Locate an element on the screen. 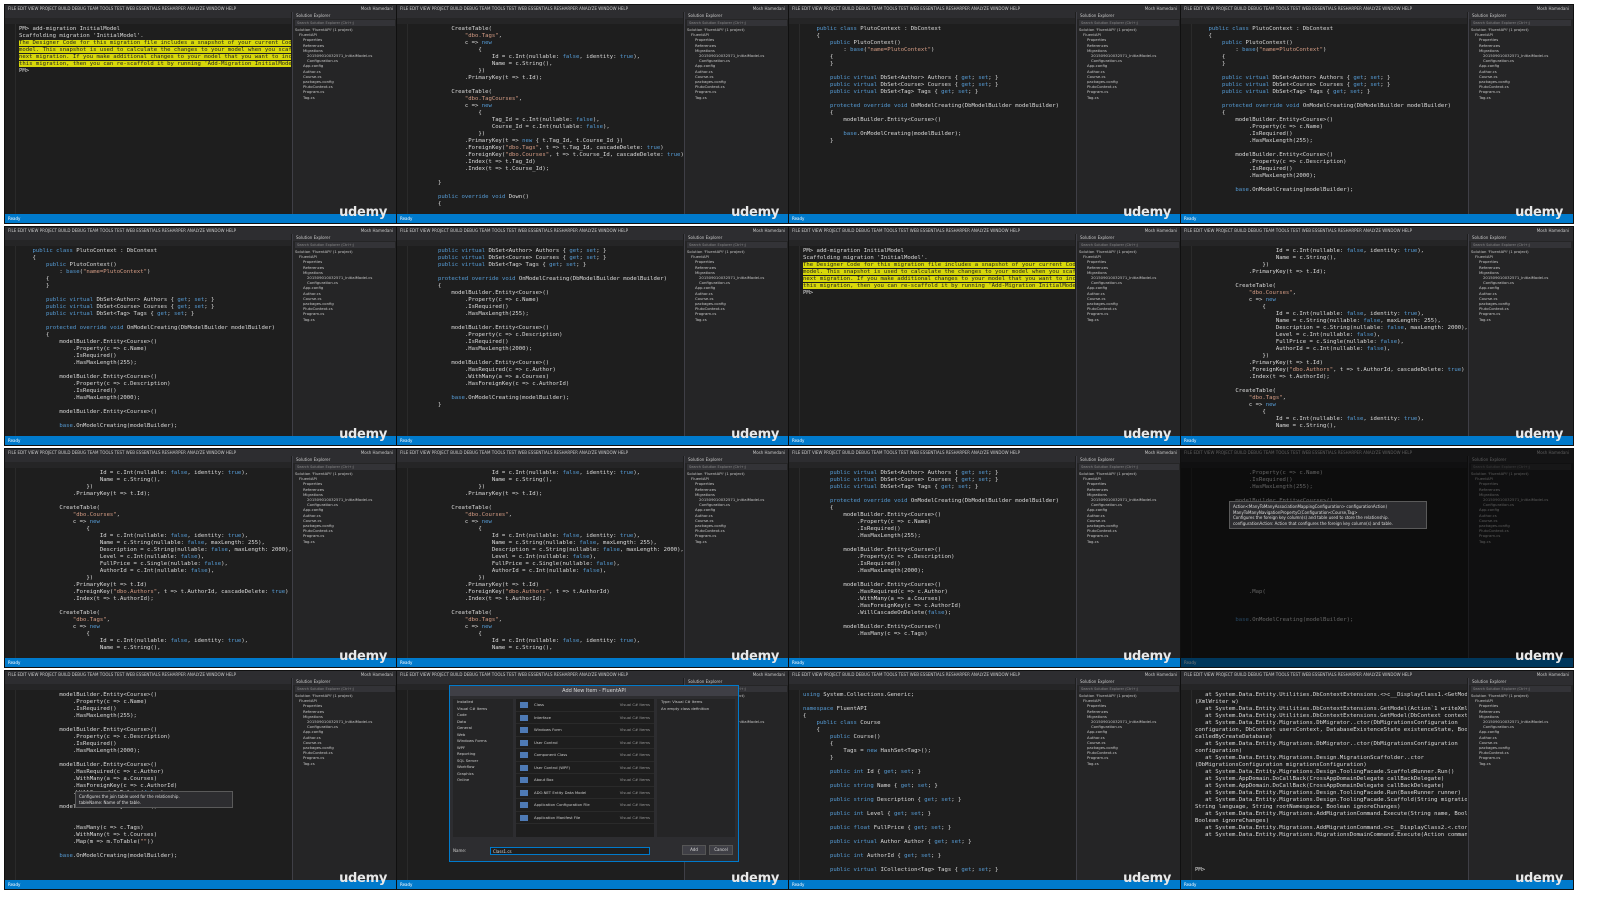  code-line: public float FullPrice { get; set; } is located at coordinates (890, 828).